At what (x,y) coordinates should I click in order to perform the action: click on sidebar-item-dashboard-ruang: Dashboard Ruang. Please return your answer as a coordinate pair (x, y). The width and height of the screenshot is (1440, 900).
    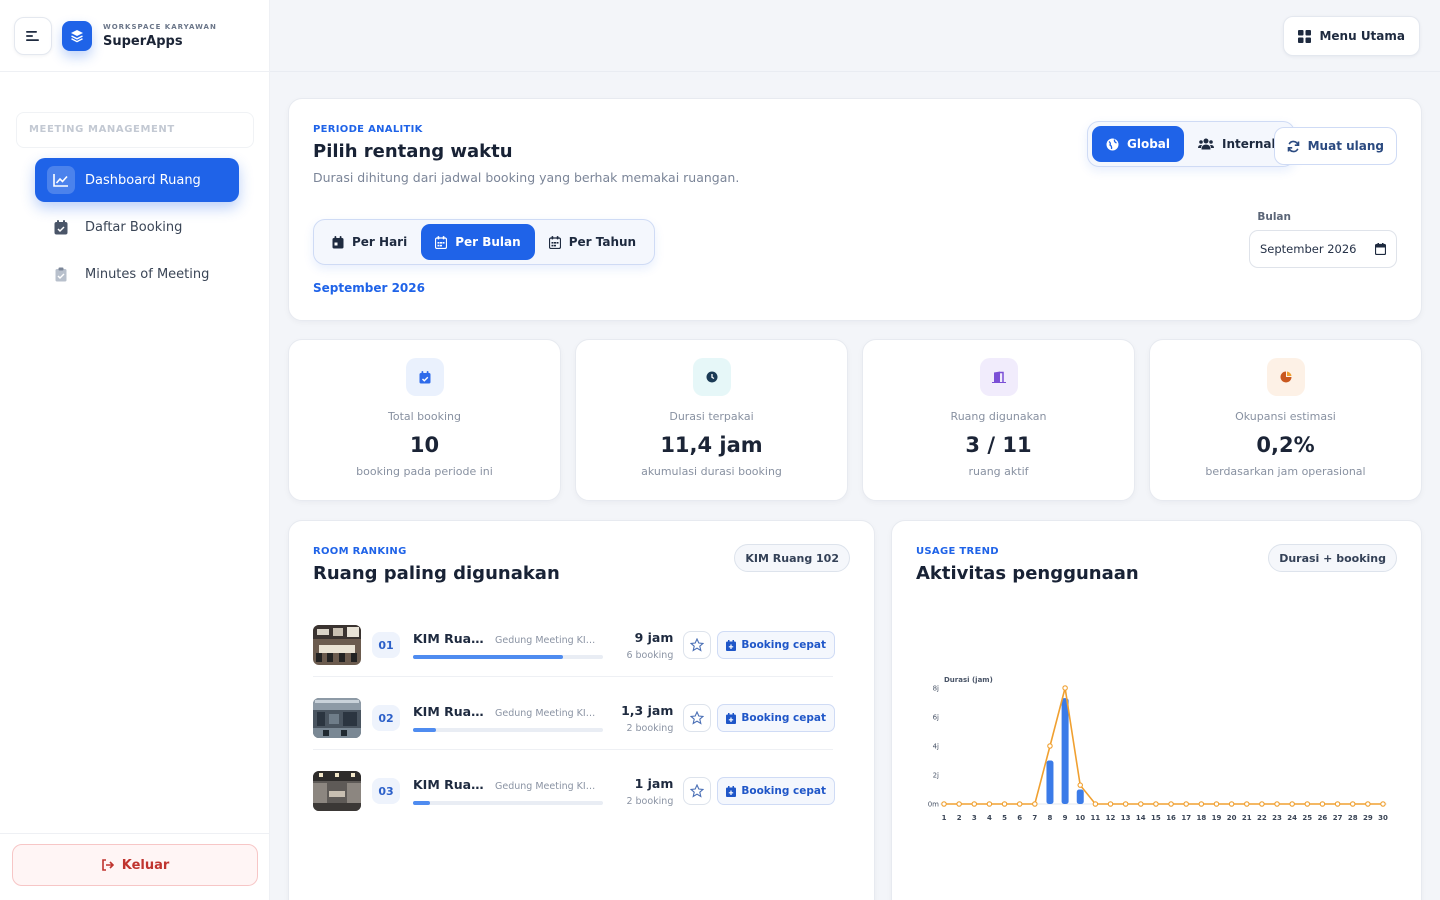
    Looking at the image, I should click on (137, 180).